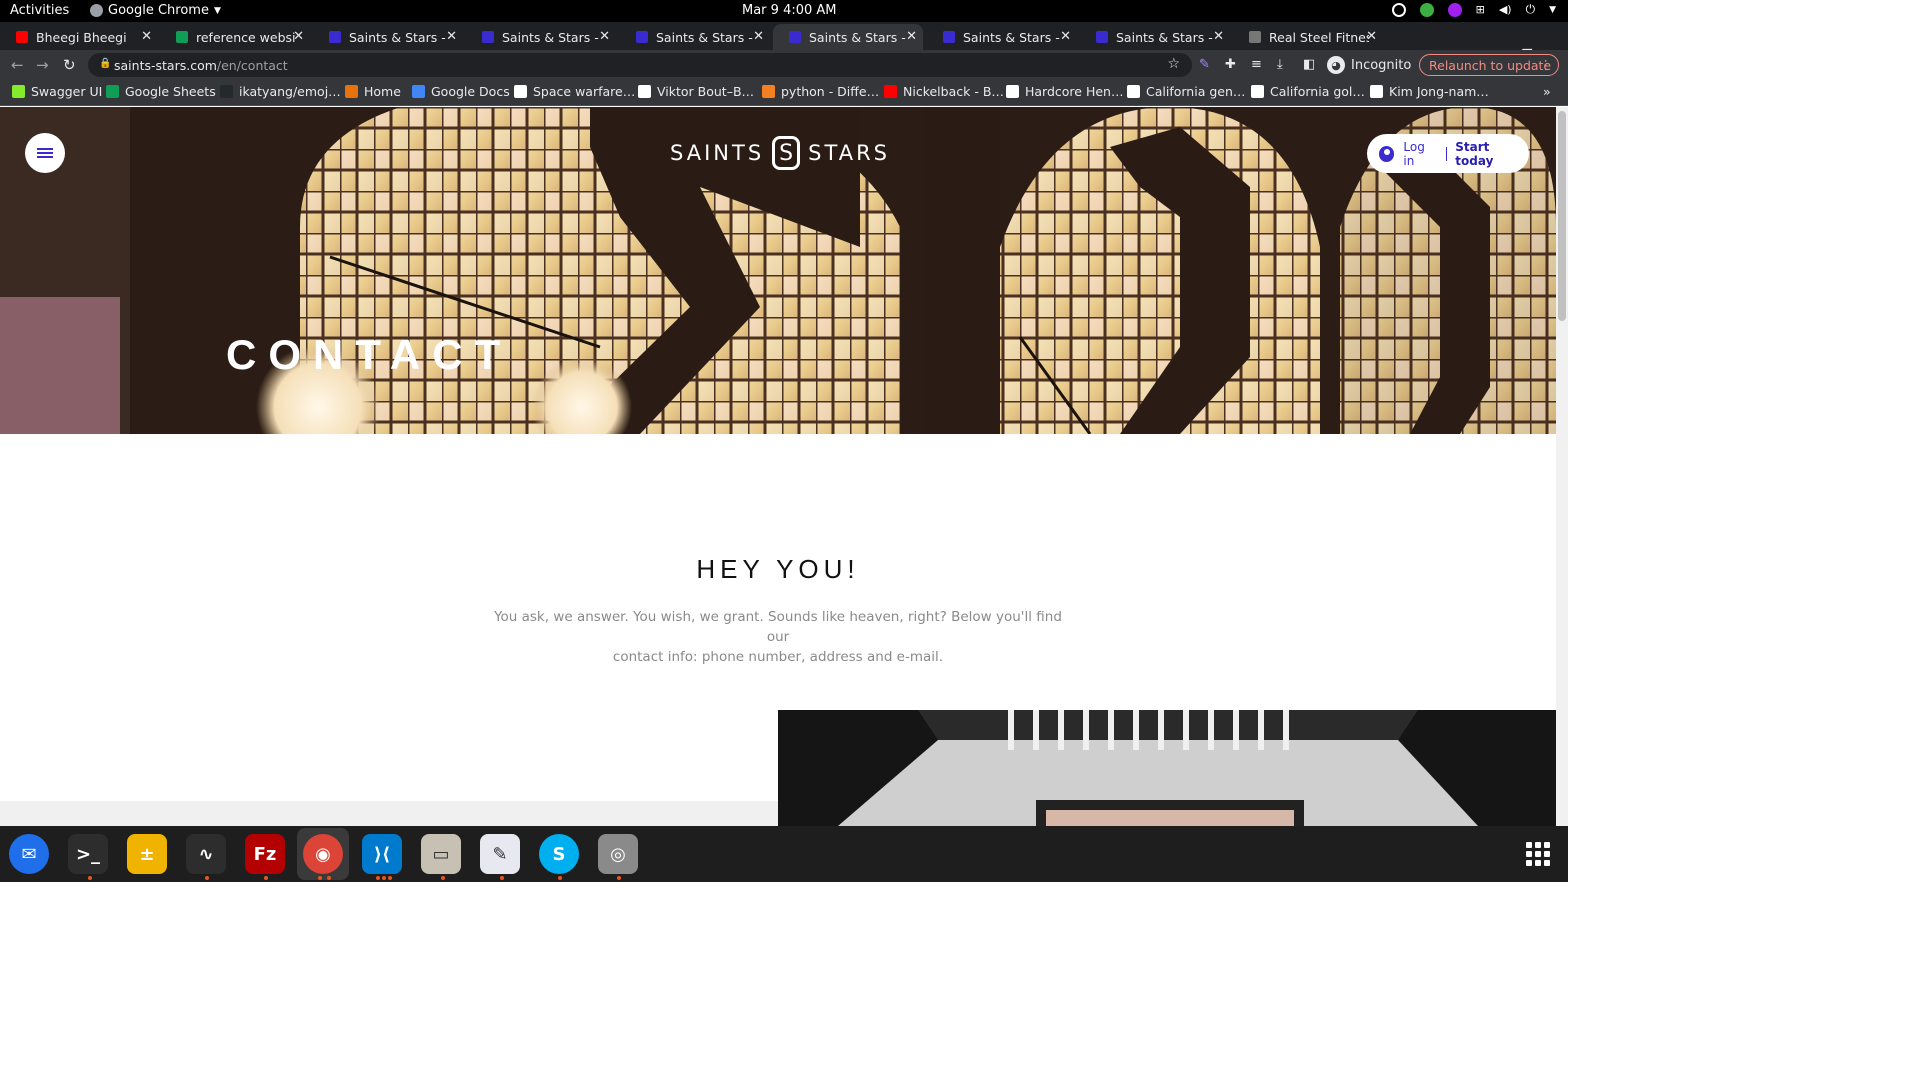 The height and width of the screenshot is (1080, 1920). What do you see at coordinates (1480, 9) in the screenshot?
I see `network-icon: ⊞` at bounding box center [1480, 9].